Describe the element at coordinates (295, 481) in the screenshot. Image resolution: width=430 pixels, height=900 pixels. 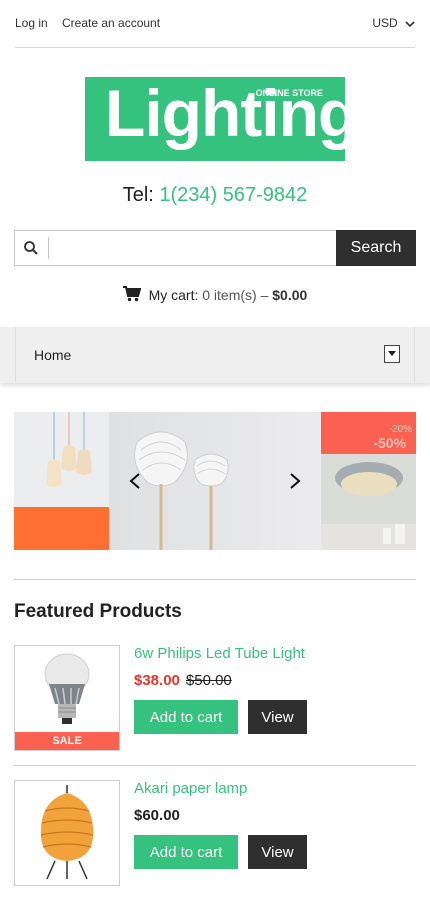
I see `slider-next-icon` at that location.